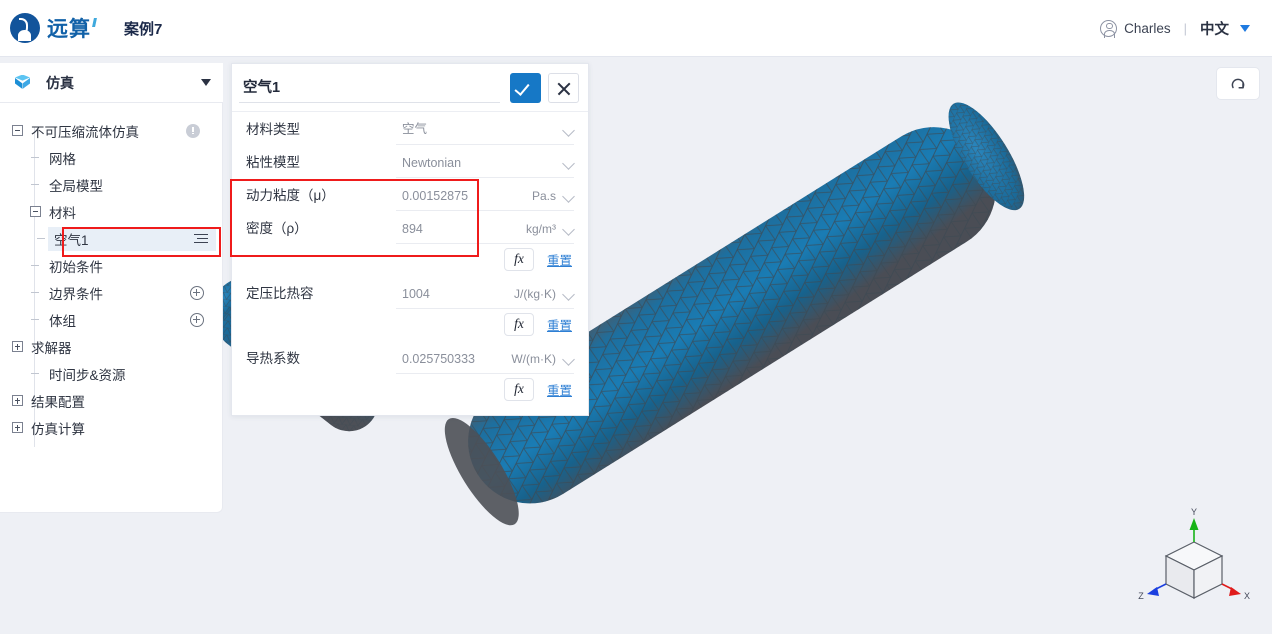  I want to click on row-value: Newtonian, so click(446, 167).